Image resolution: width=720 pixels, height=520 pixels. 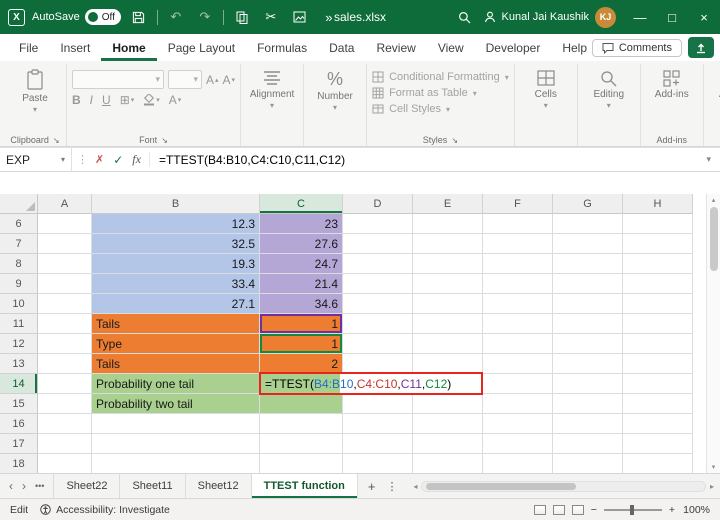 I want to click on cell-B11: Tails, so click(x=176, y=324).